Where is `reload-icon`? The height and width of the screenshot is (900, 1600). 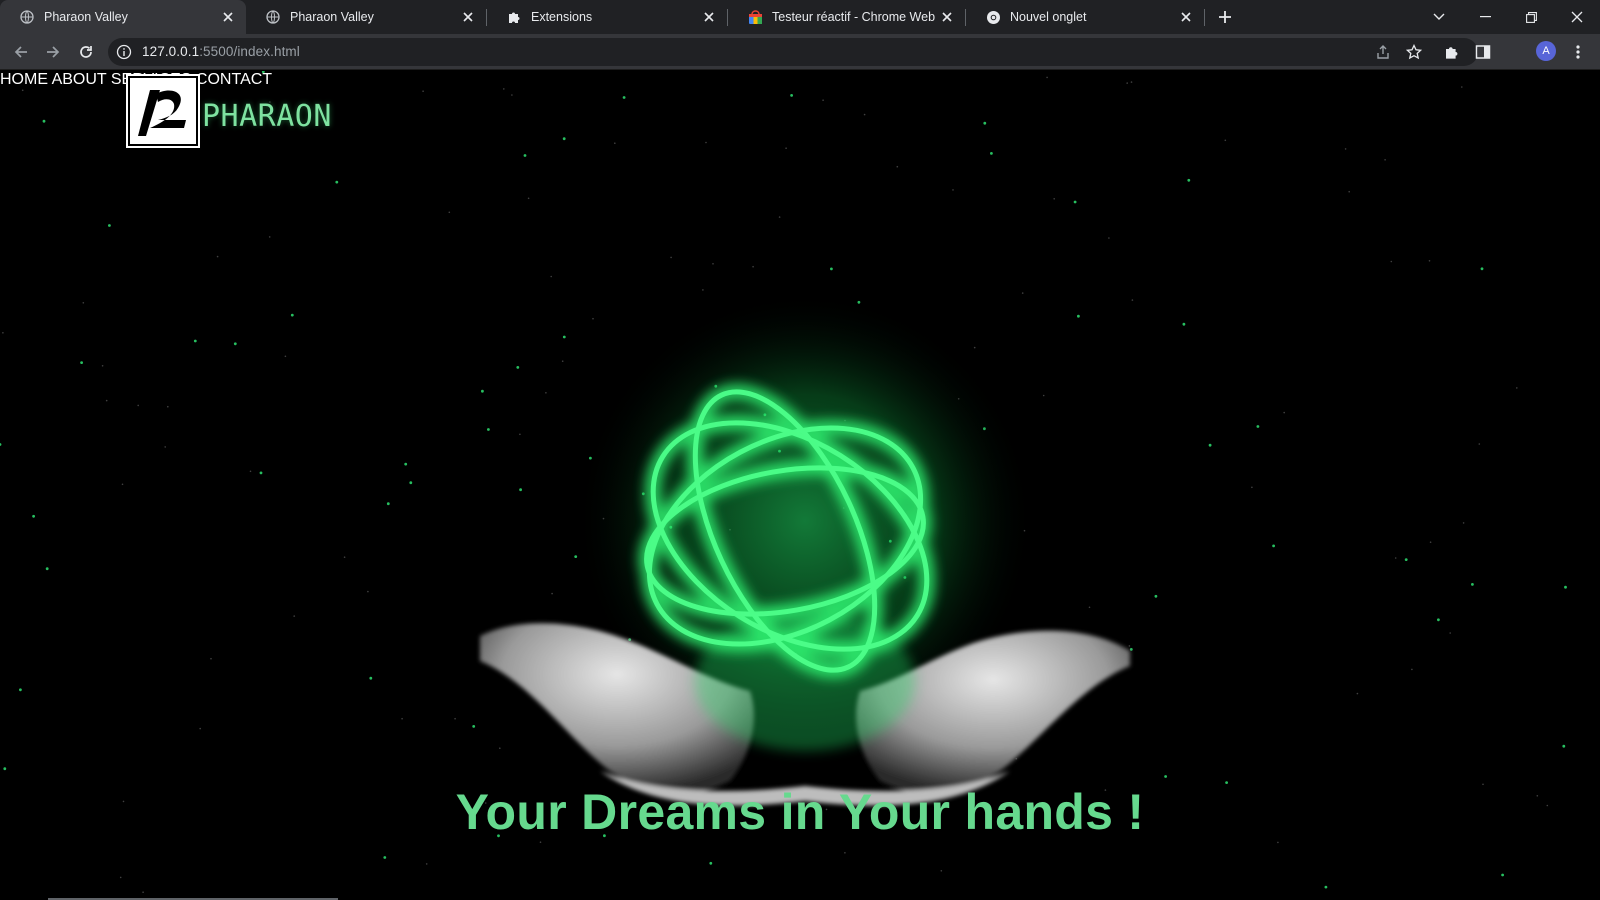
reload-icon is located at coordinates (86, 52).